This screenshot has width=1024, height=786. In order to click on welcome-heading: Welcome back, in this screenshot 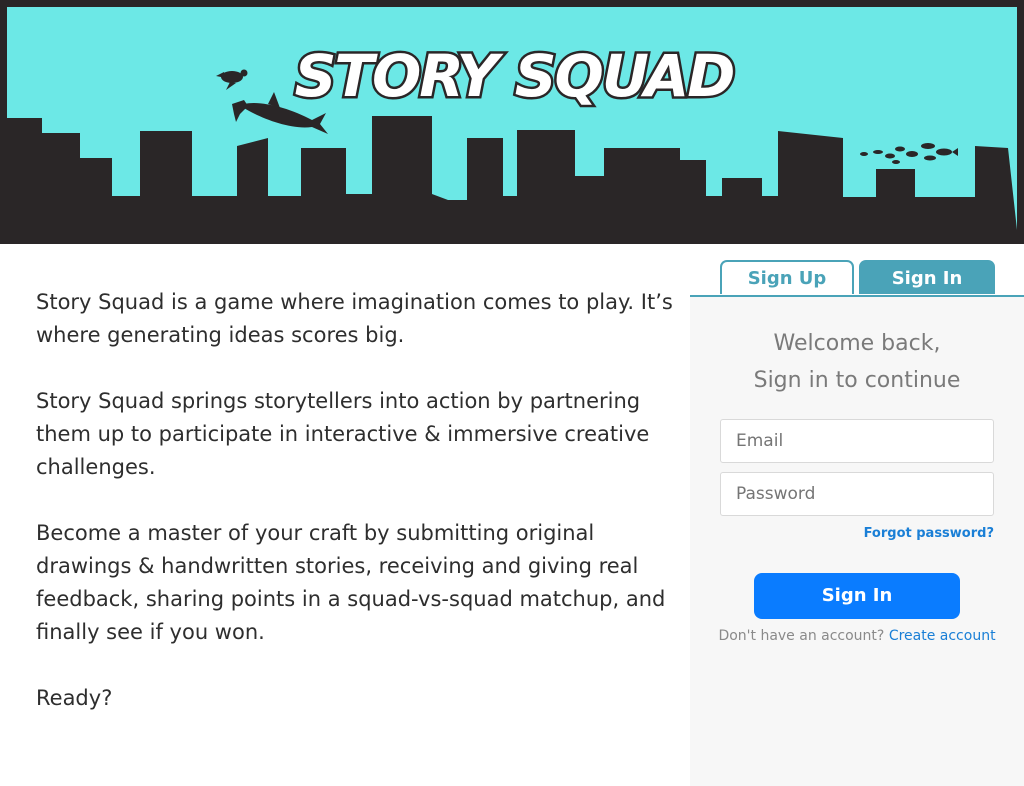, I will do `click(857, 343)`.